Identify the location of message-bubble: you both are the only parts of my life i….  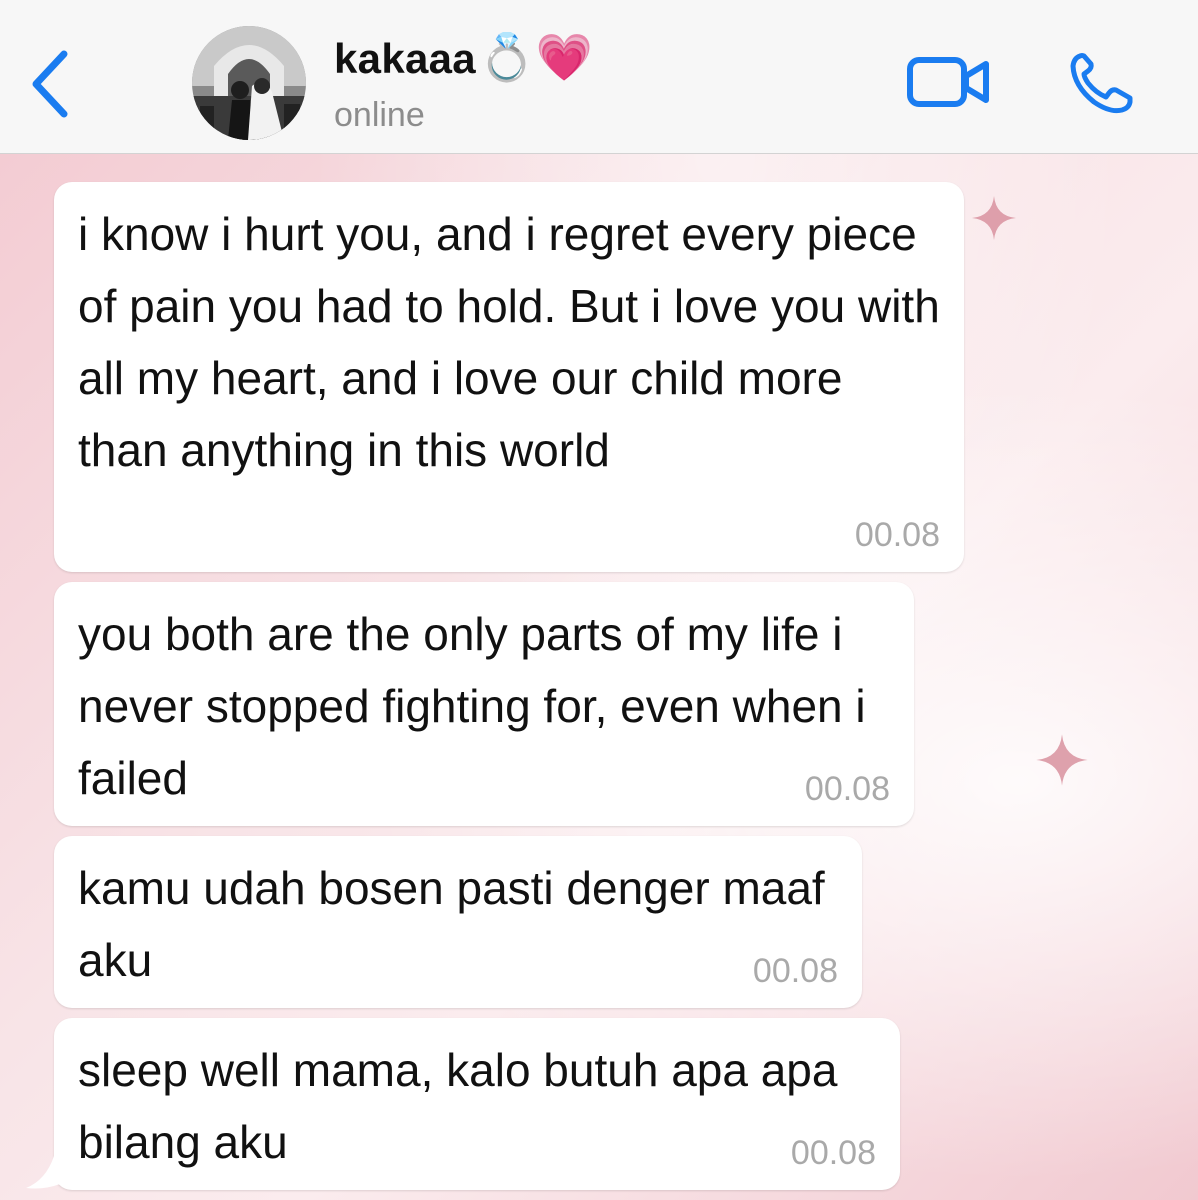
(484, 704).